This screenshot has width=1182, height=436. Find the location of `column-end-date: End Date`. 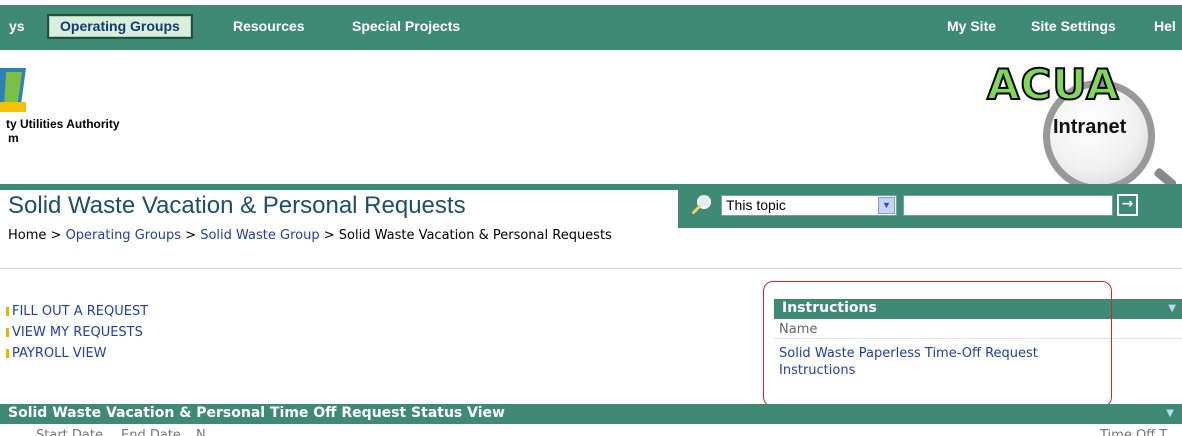

column-end-date: End Date is located at coordinates (151, 432).